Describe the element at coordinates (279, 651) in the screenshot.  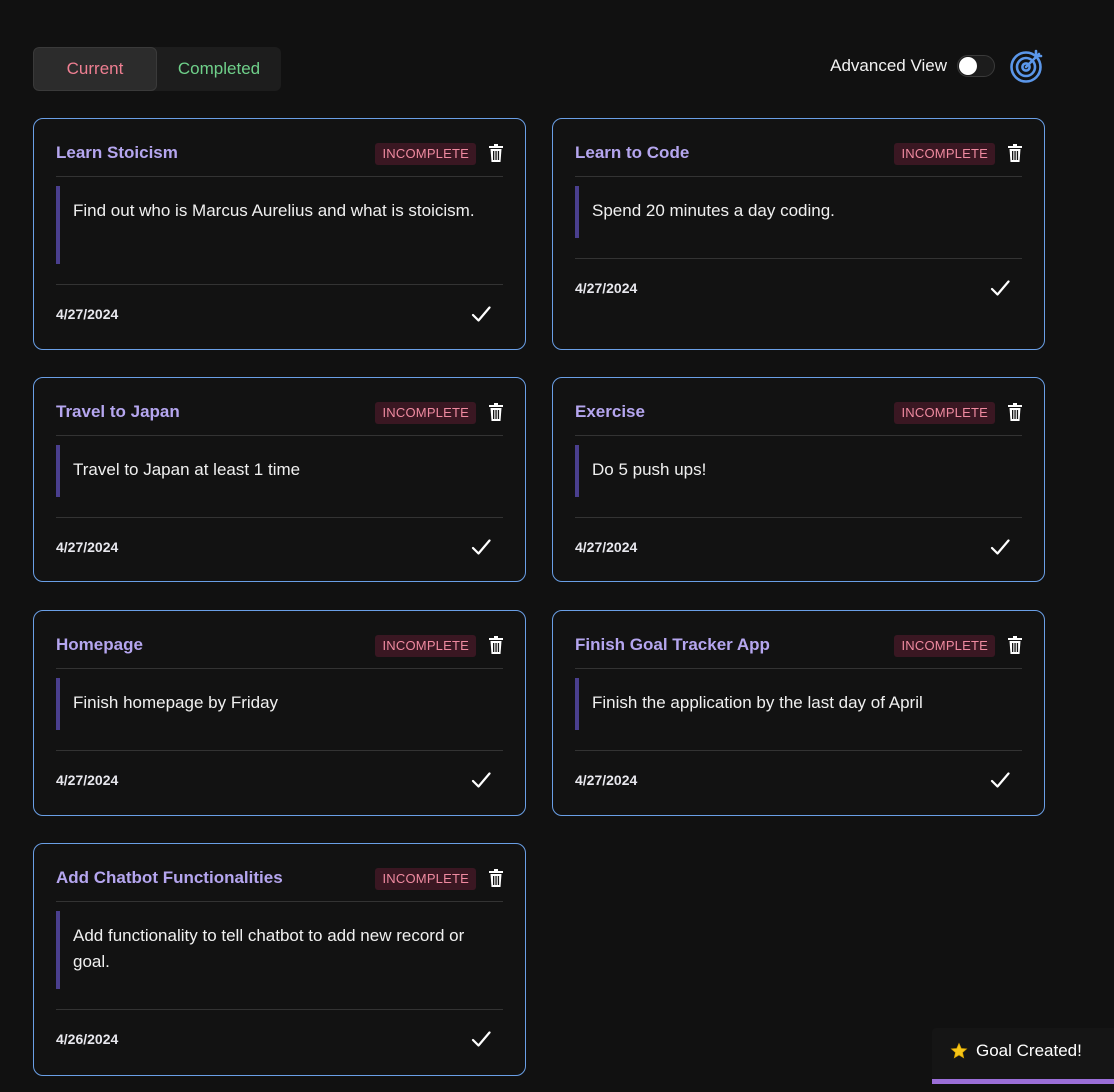
I see `goal-card-header: Homepage INCOMPLETE` at that location.